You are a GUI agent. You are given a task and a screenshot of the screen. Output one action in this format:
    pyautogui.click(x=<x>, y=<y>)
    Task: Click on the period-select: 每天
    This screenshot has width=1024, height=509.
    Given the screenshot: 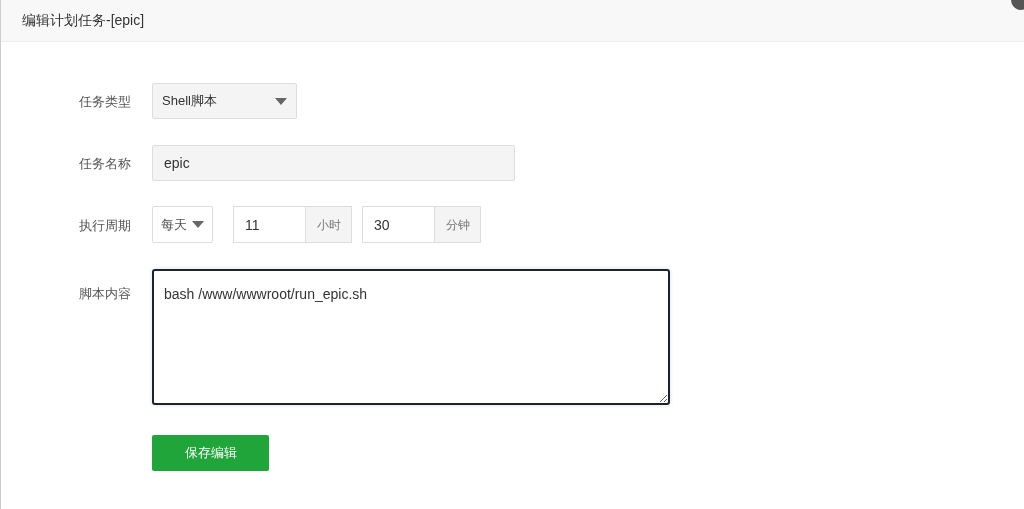 What is the action you would take?
    pyautogui.click(x=182, y=224)
    